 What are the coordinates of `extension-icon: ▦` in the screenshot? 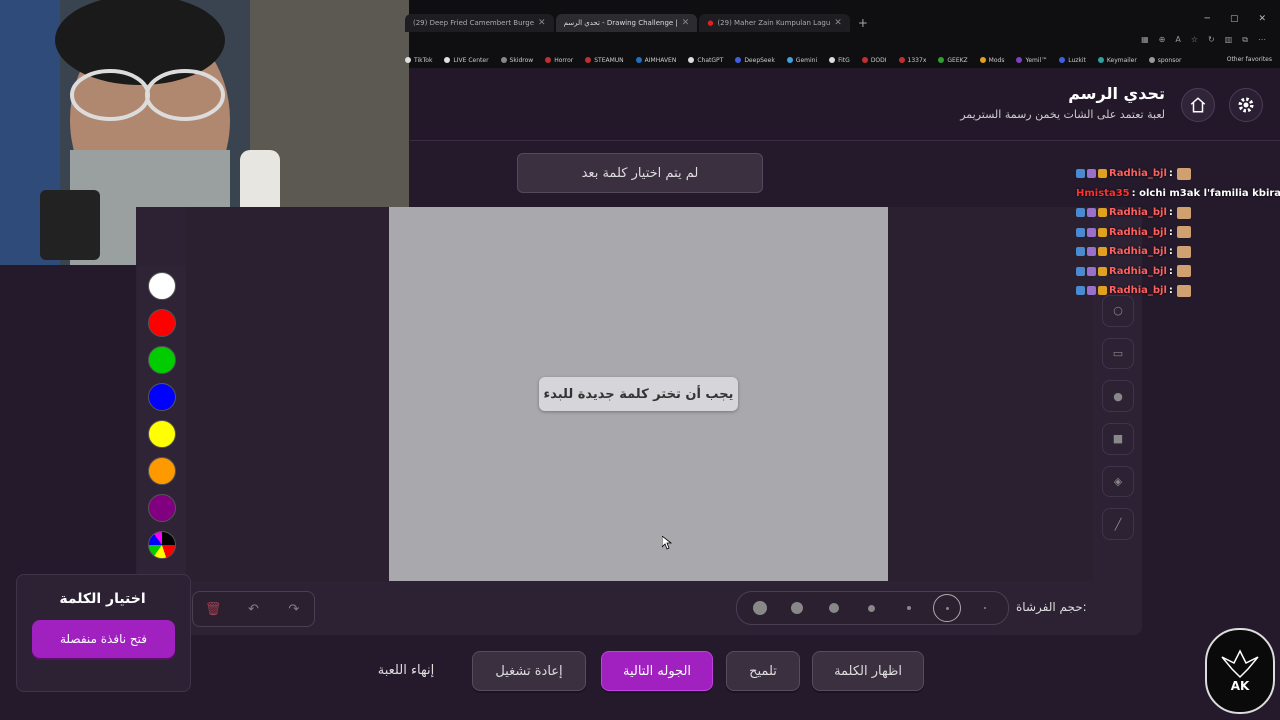 It's located at (1145, 40).